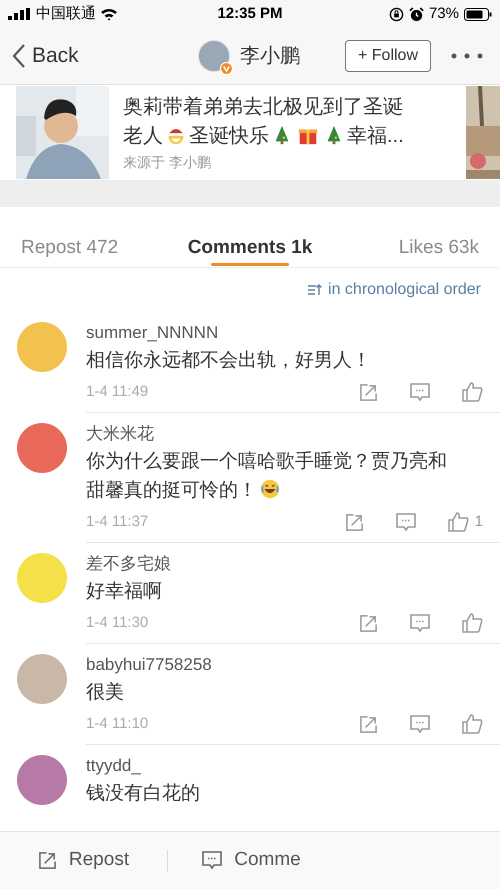  What do you see at coordinates (443, 14) in the screenshot?
I see `battery-percent: 73%` at bounding box center [443, 14].